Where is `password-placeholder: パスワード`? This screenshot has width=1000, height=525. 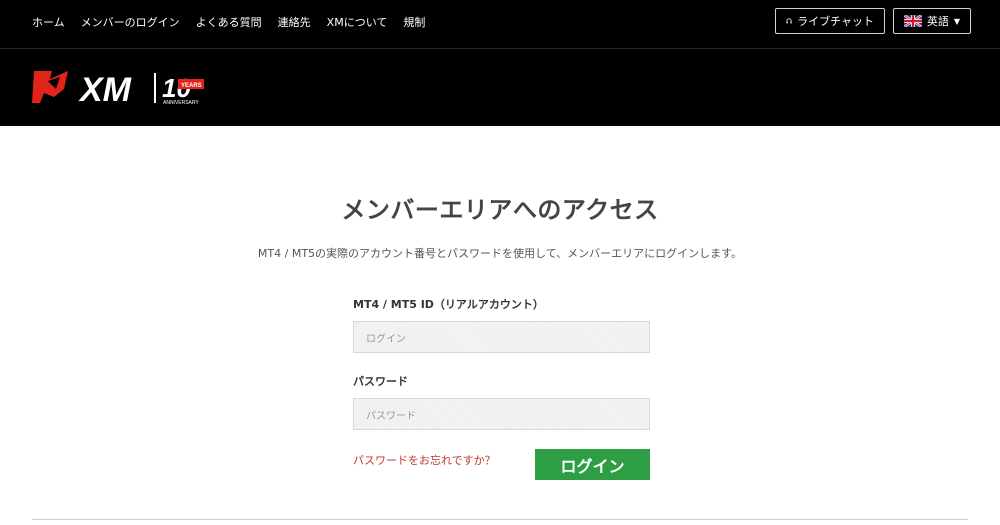
password-placeholder: パスワード is located at coordinates (391, 416).